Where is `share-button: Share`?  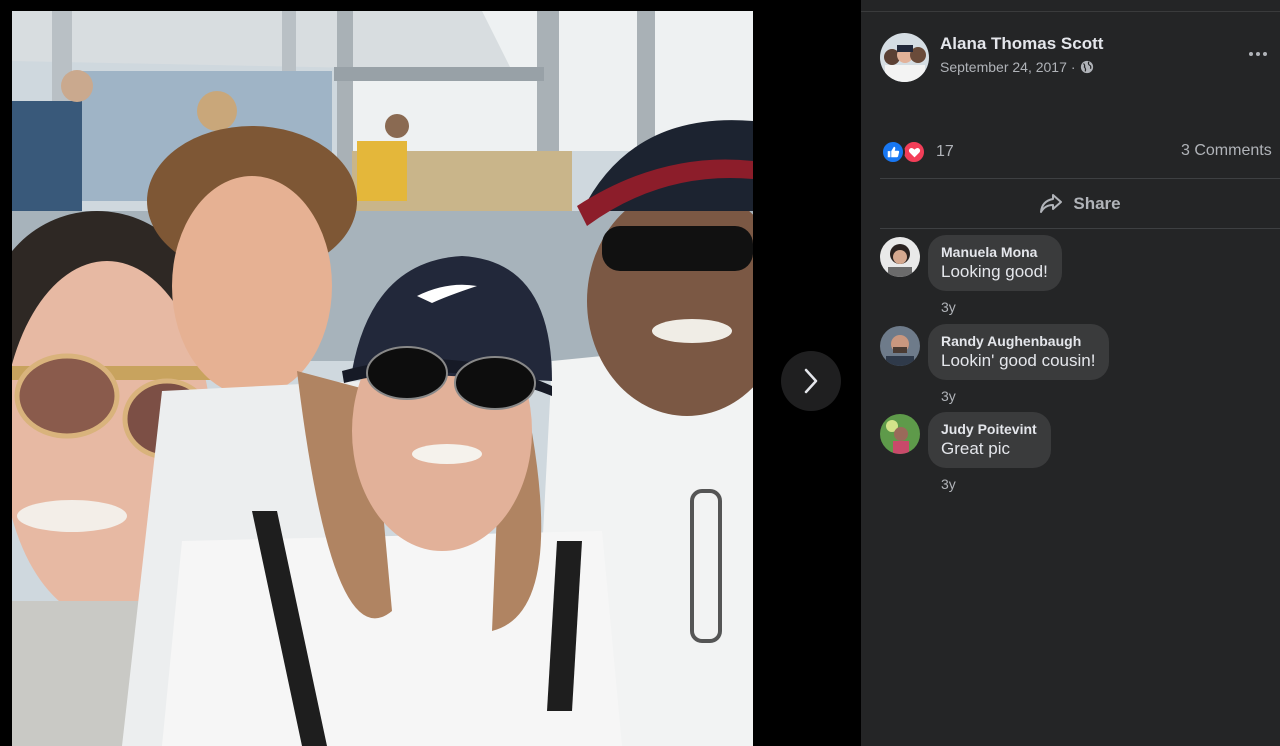 share-button: Share is located at coordinates (1080, 204).